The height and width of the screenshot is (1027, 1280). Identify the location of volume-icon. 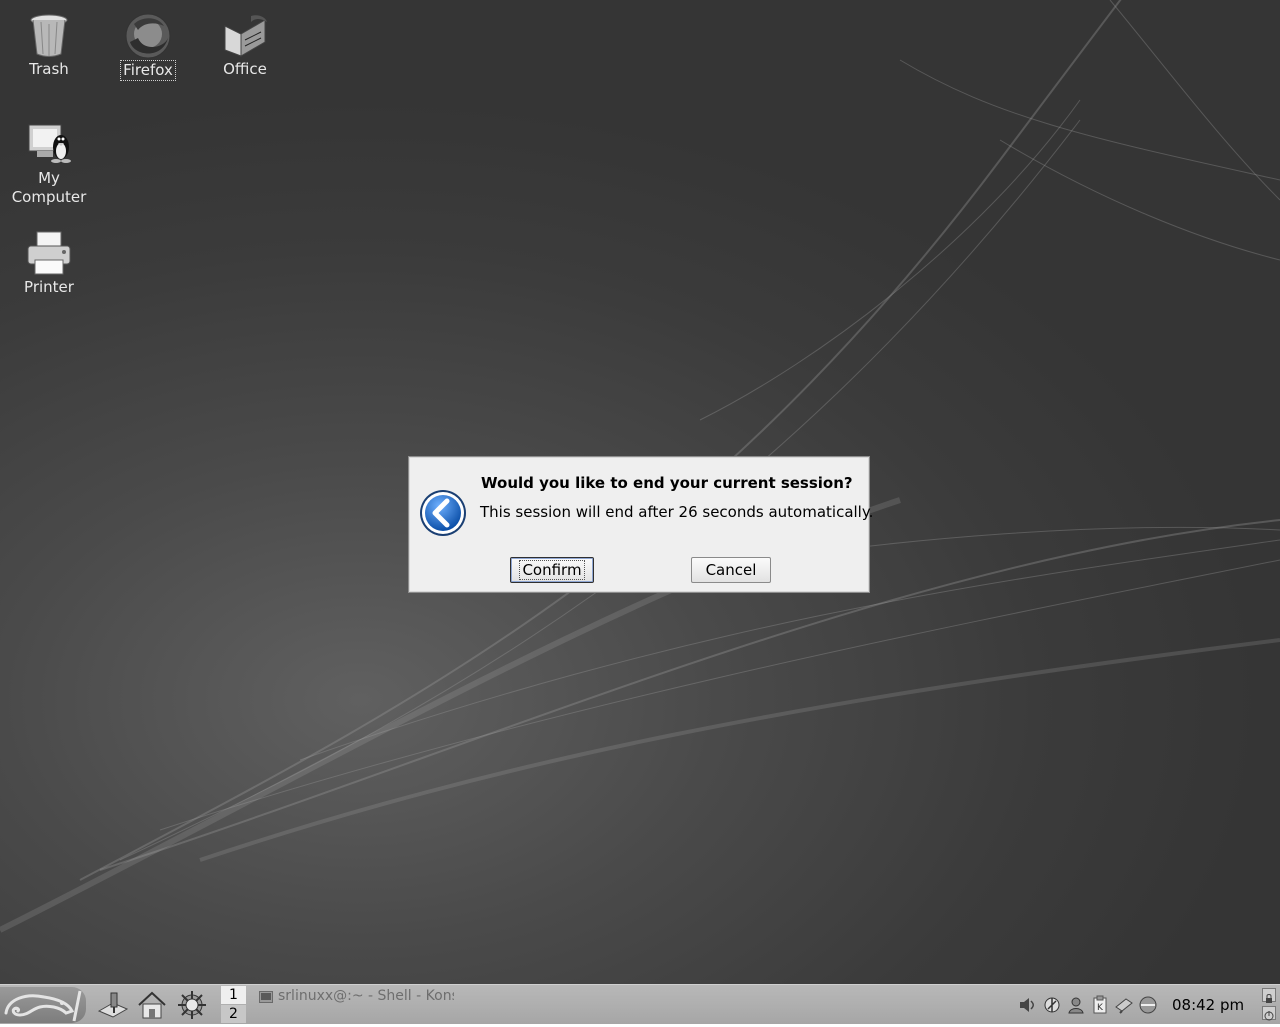
(1027, 1005).